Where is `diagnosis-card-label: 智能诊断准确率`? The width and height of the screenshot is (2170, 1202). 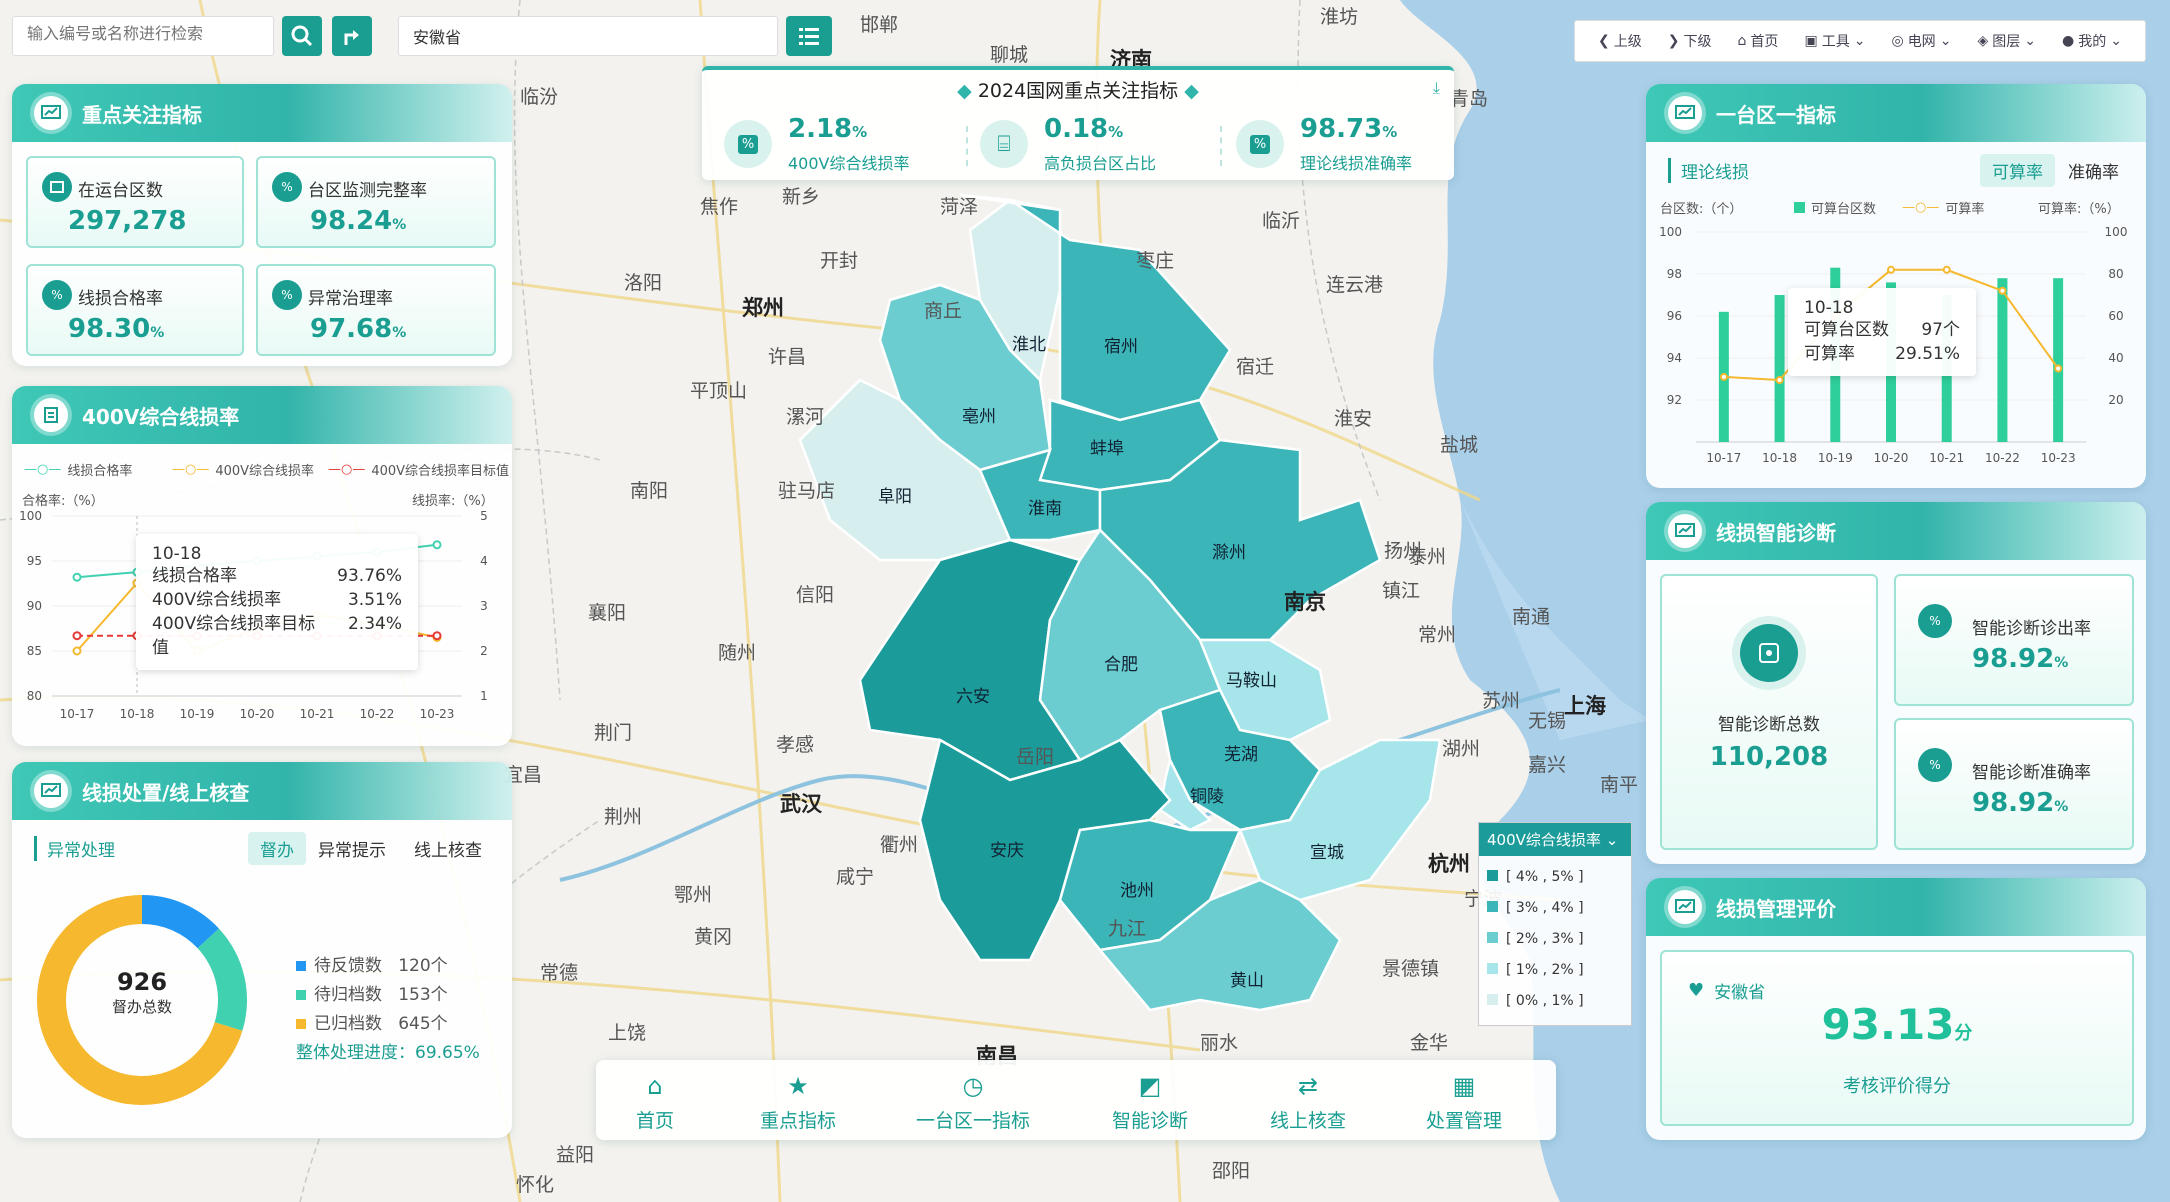
diagnosis-card-label: 智能诊断准确率 is located at coordinates (2031, 773).